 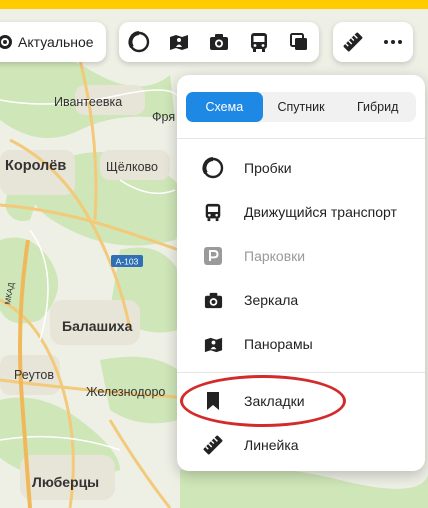 I want to click on top-brand-bar, so click(x=214, y=4).